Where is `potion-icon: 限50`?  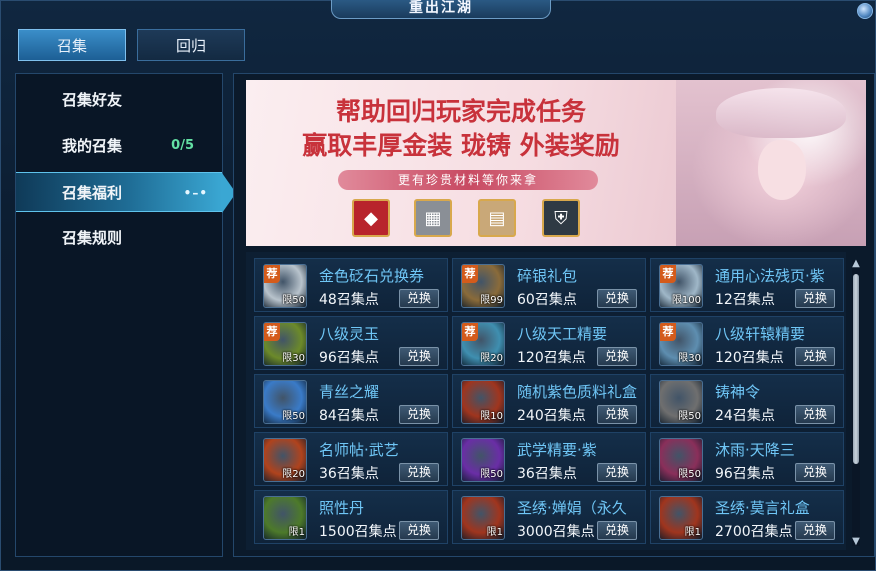 potion-icon: 限50 is located at coordinates (681, 460).